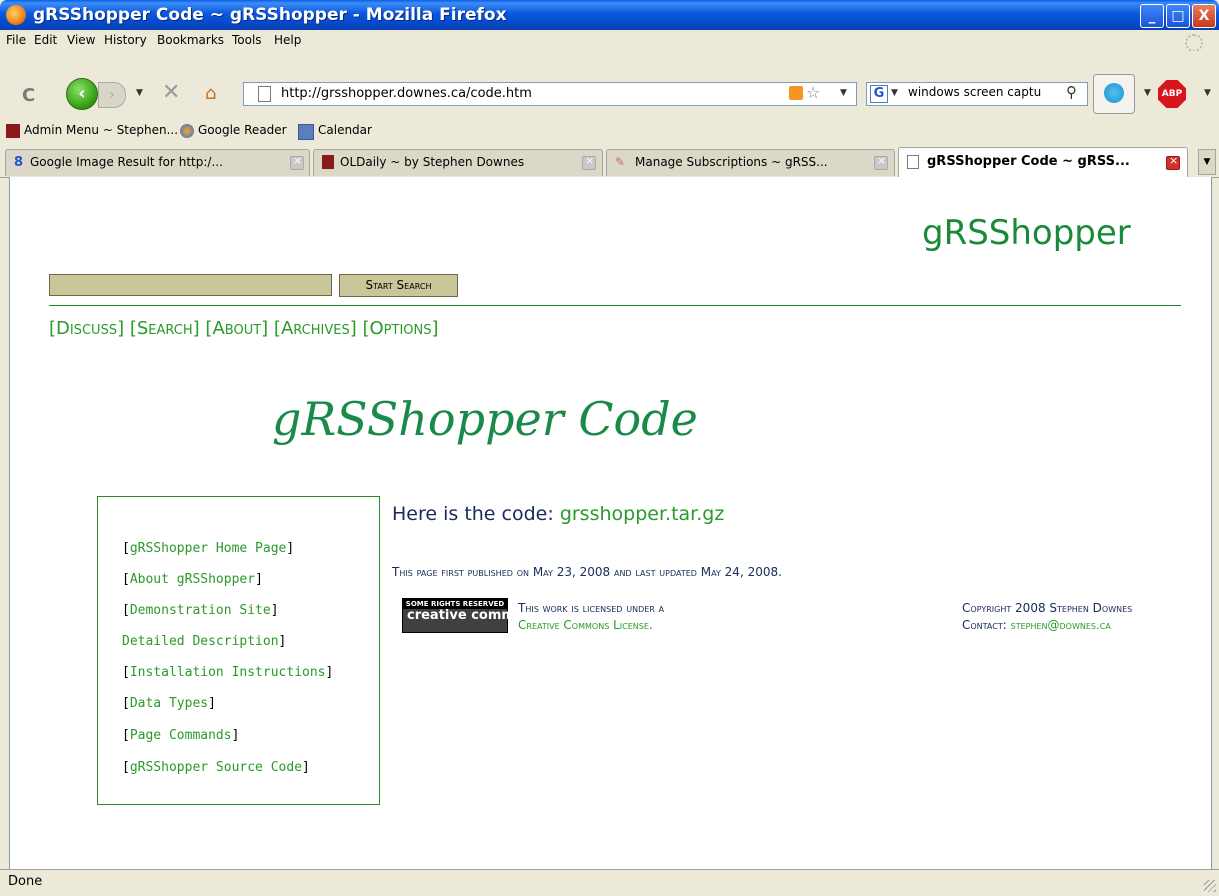 This screenshot has width=1219, height=896. I want to click on history-dropdown-icon: ▼, so click(139, 93).